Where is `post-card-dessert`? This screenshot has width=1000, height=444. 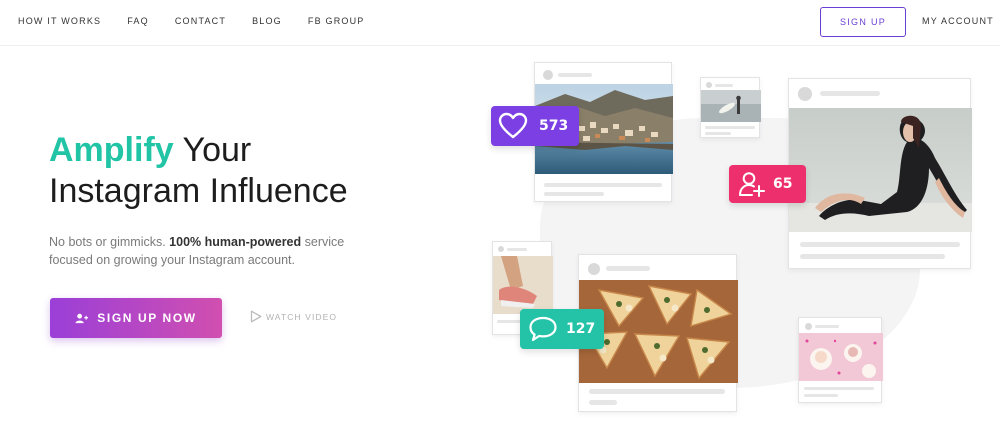 post-card-dessert is located at coordinates (840, 360).